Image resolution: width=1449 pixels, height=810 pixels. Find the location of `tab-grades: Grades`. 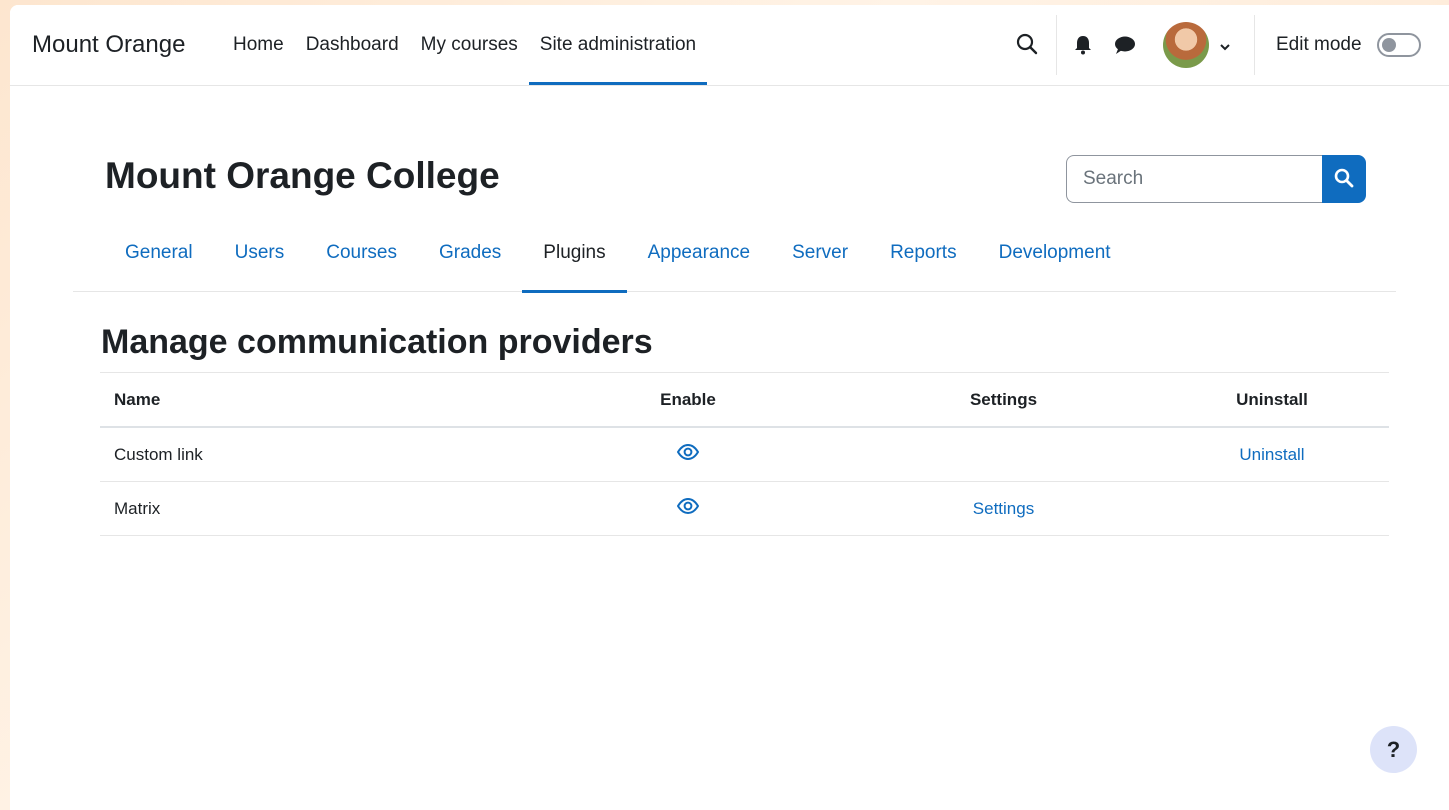

tab-grades: Grades is located at coordinates (470, 259).